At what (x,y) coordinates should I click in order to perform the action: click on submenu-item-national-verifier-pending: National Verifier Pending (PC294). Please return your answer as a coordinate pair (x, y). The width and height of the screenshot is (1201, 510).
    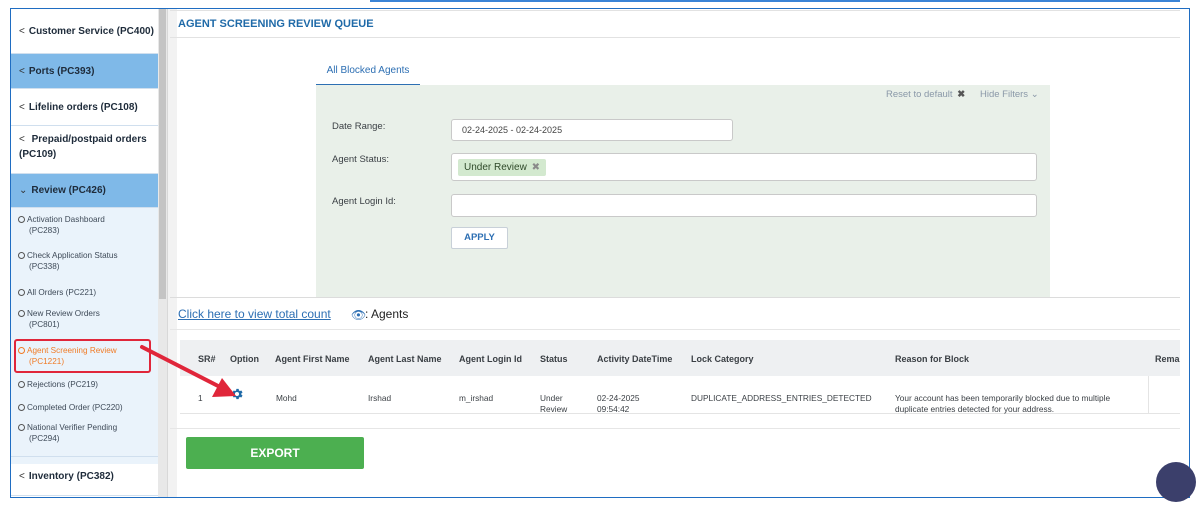
    Looking at the image, I should click on (84, 433).